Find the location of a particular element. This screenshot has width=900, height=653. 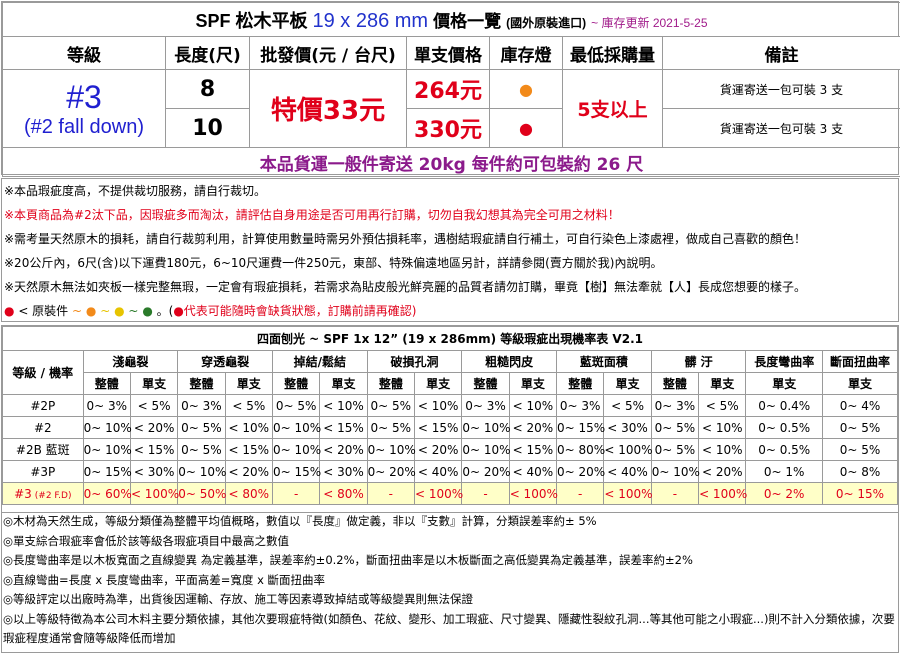

legend-label: < 原裝件 is located at coordinates (43, 311).